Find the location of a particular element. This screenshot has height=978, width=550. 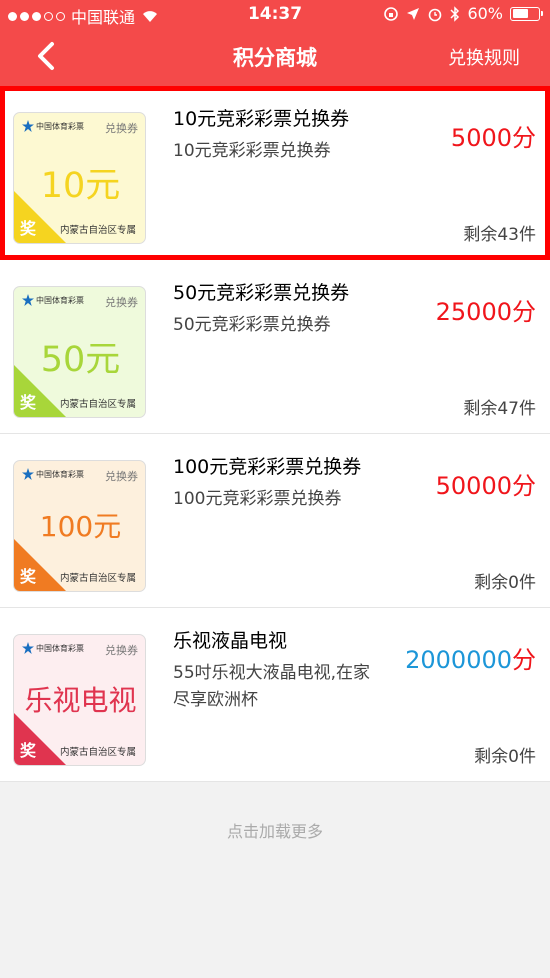

product-price: 25000分 is located at coordinates (486, 309).